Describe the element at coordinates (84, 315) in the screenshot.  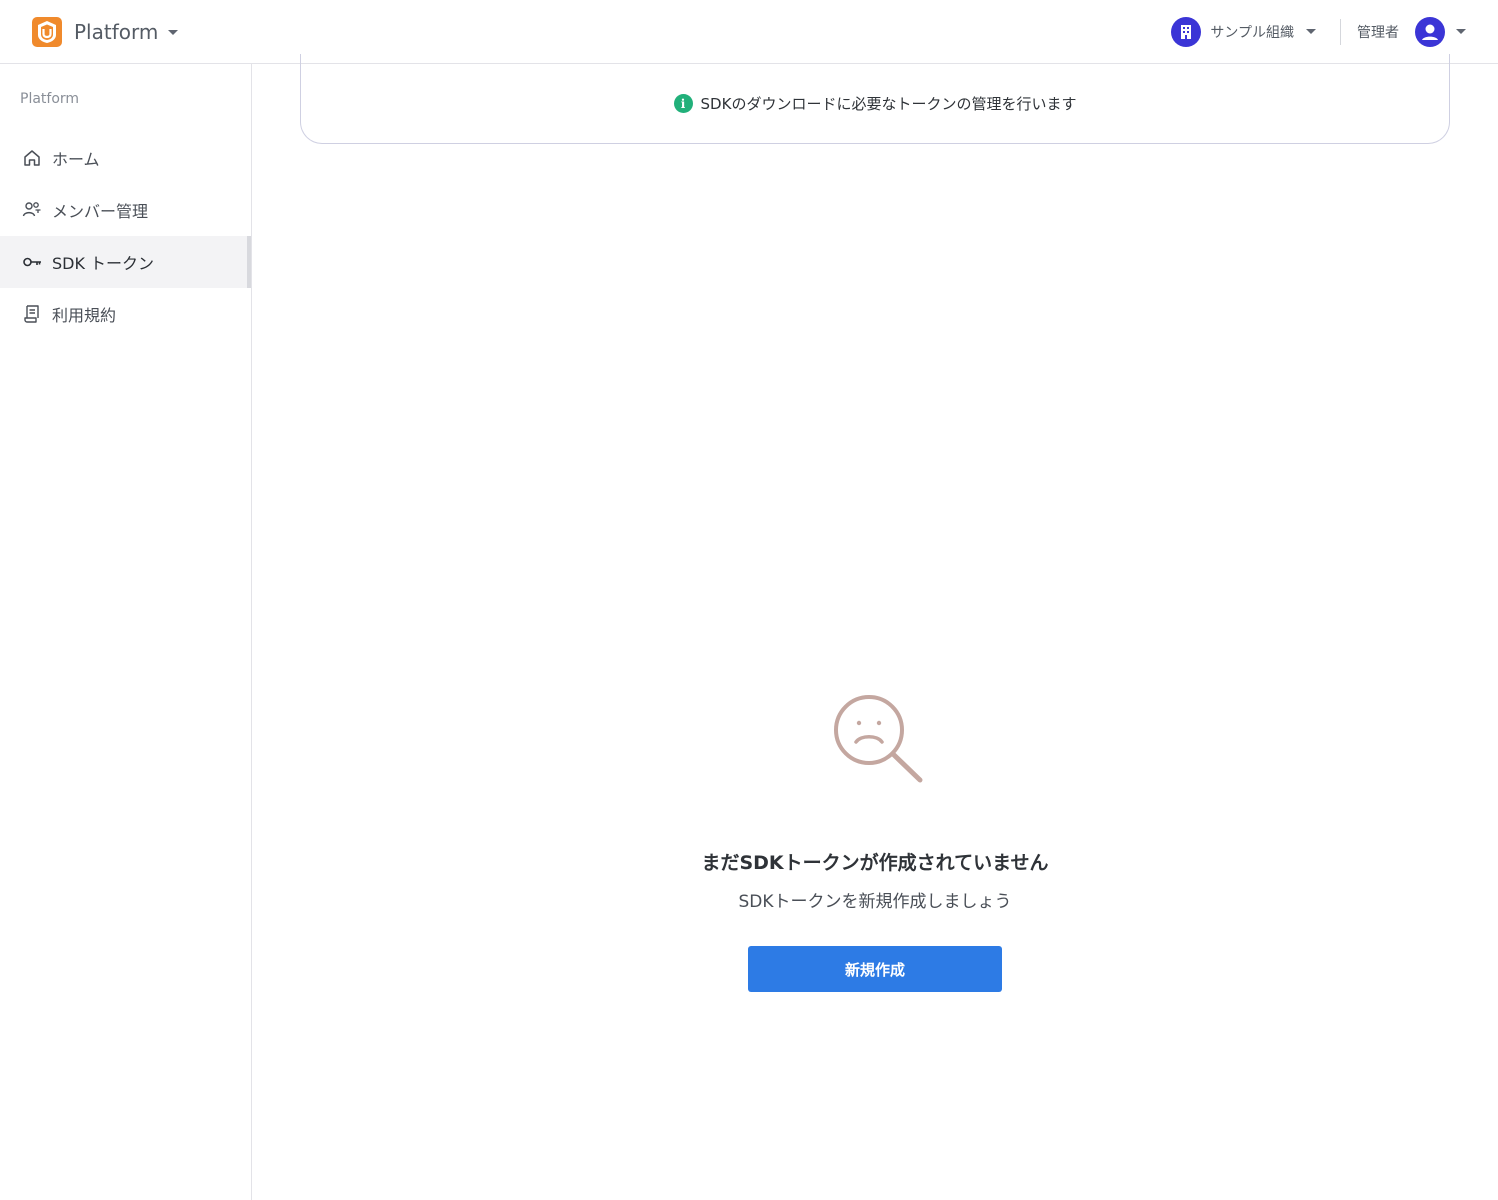
I see `sidebar-item-label: 利用規約` at that location.